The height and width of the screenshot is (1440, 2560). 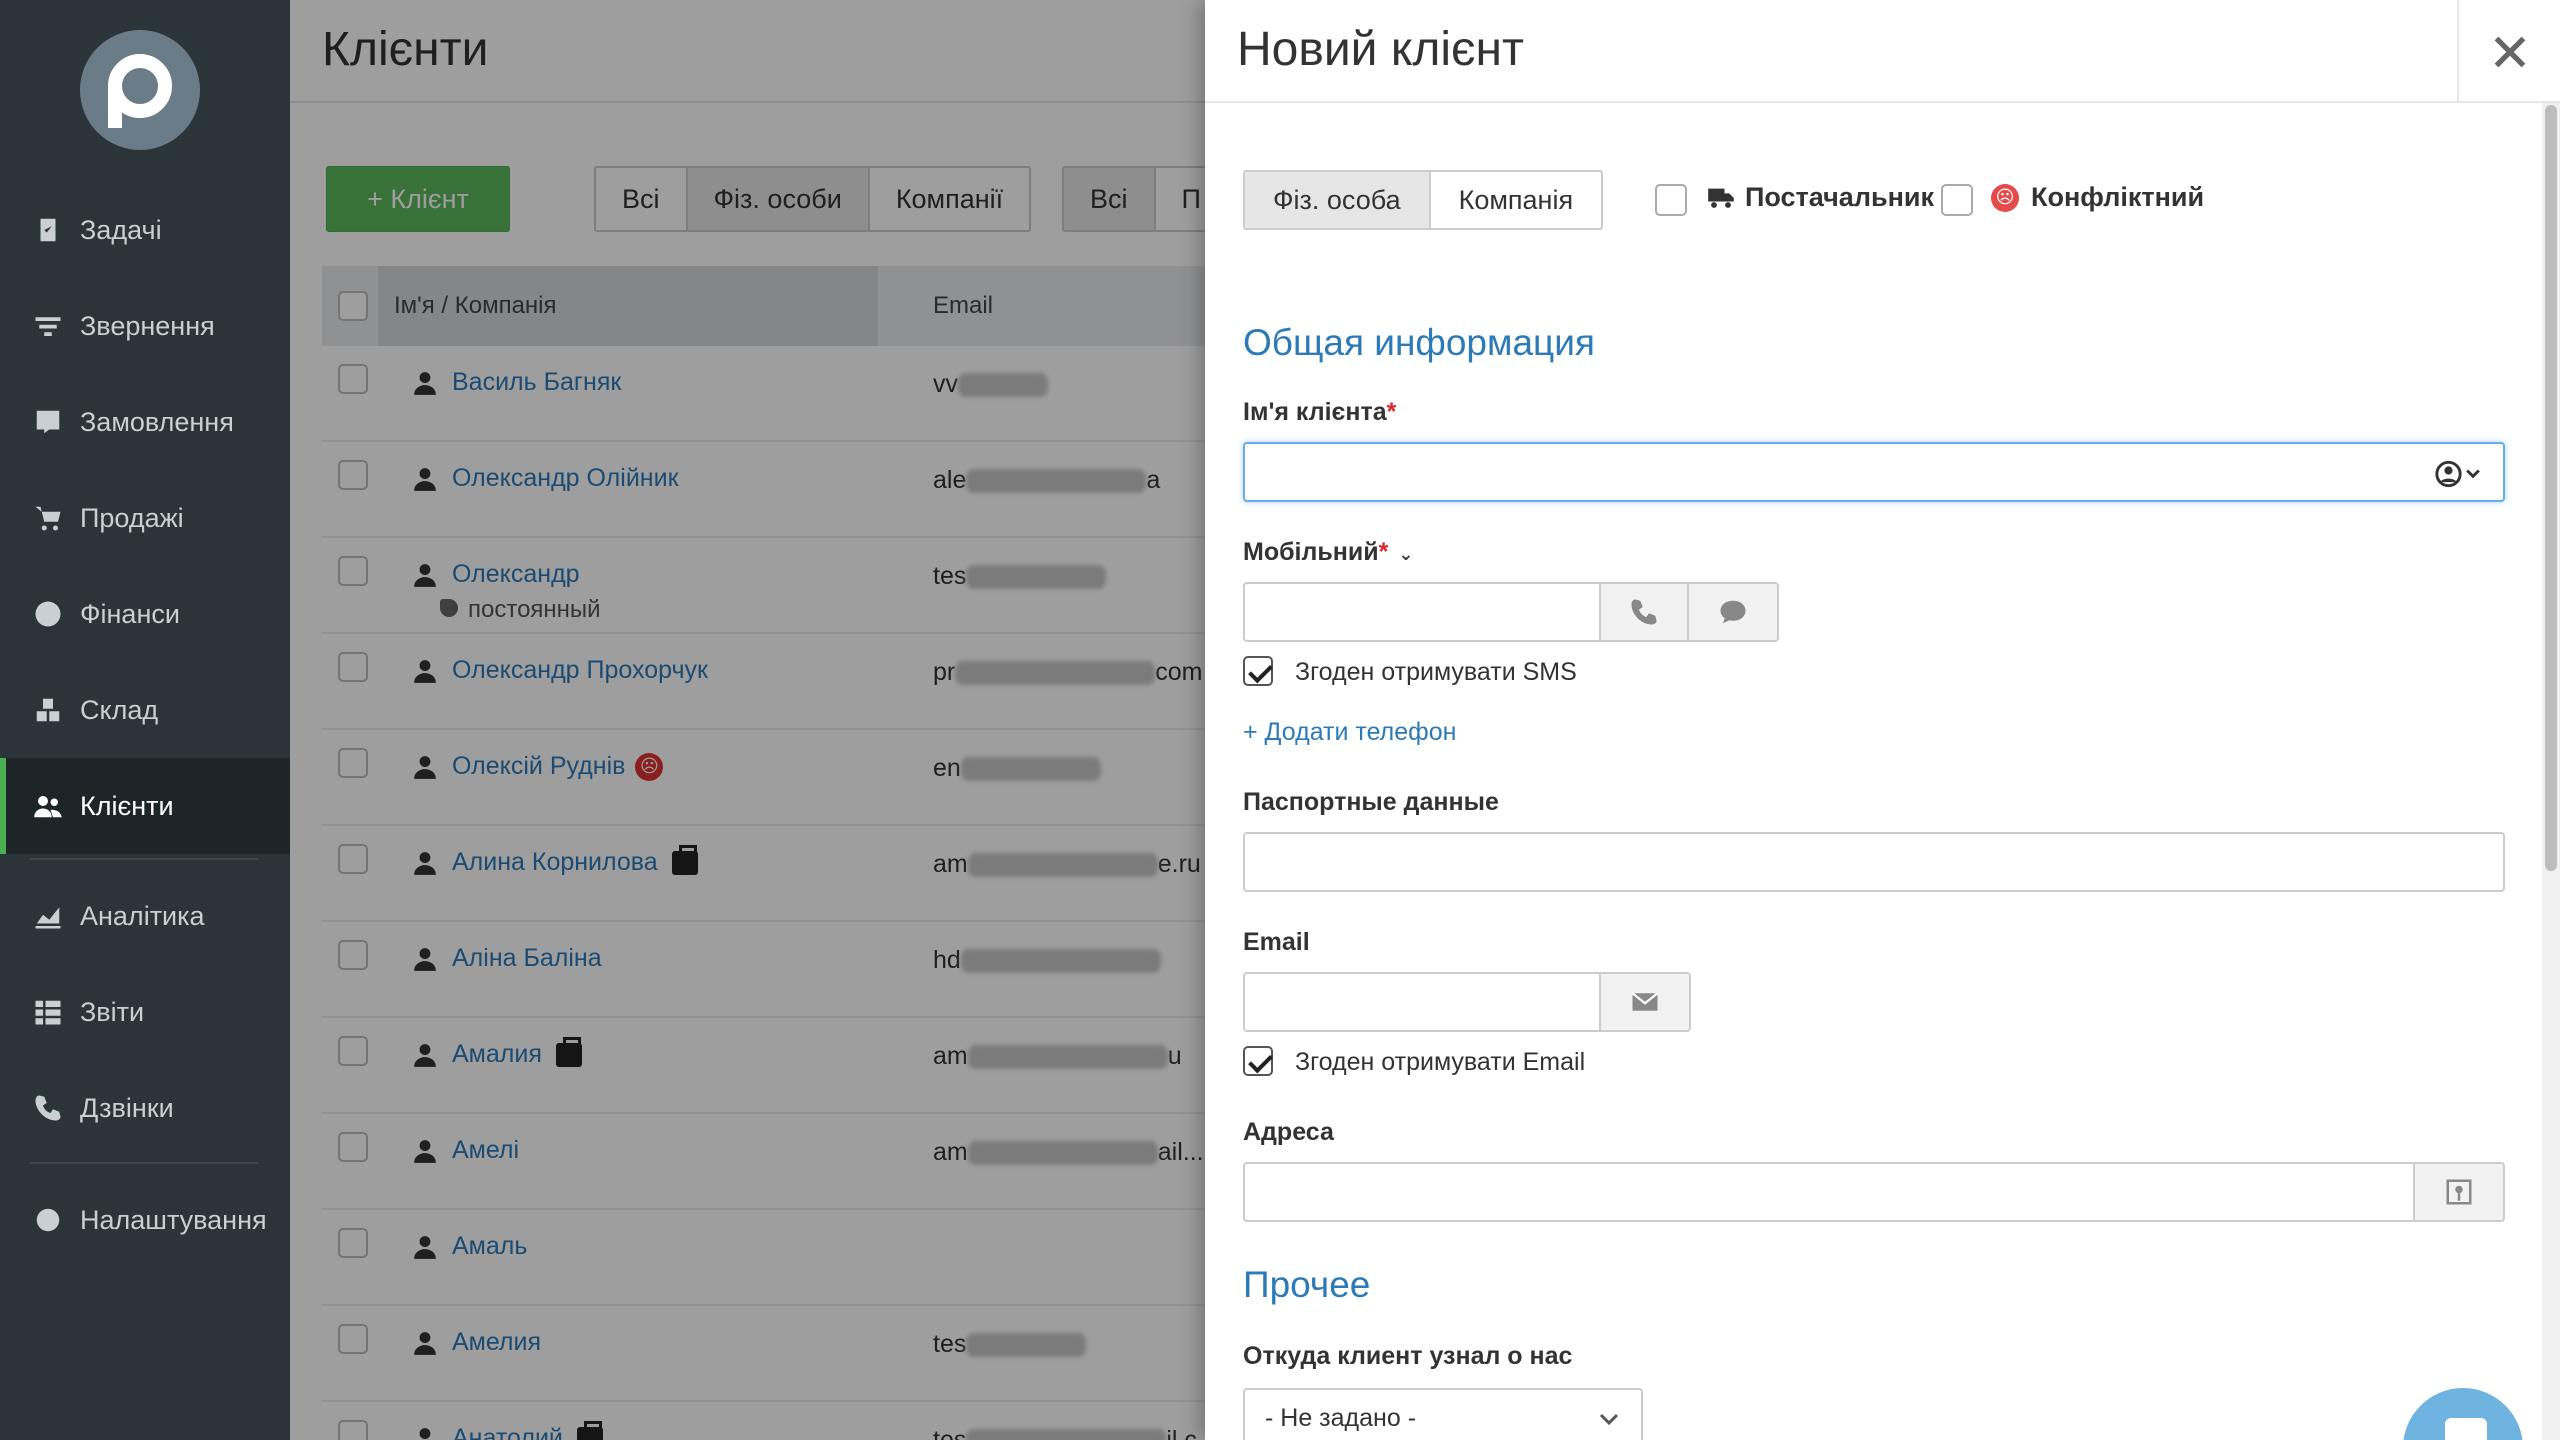 I want to click on sidebar-item-warehouse: Склад, so click(x=145, y=710).